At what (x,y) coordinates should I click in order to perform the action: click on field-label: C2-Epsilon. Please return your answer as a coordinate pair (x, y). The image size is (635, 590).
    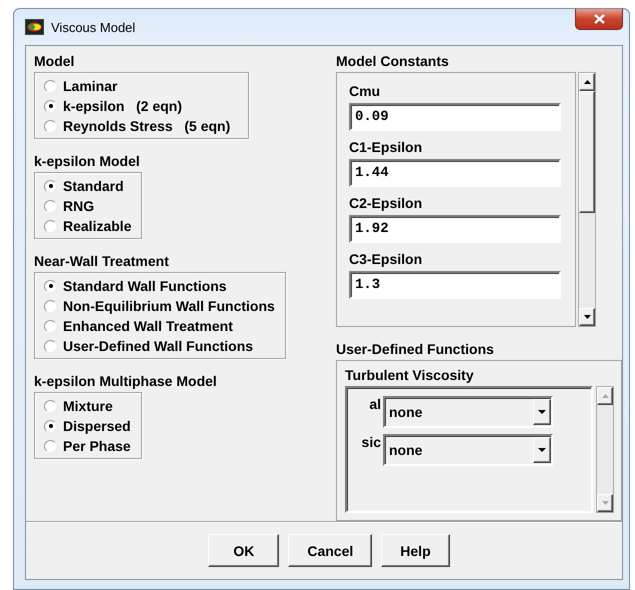
    Looking at the image, I should click on (386, 203).